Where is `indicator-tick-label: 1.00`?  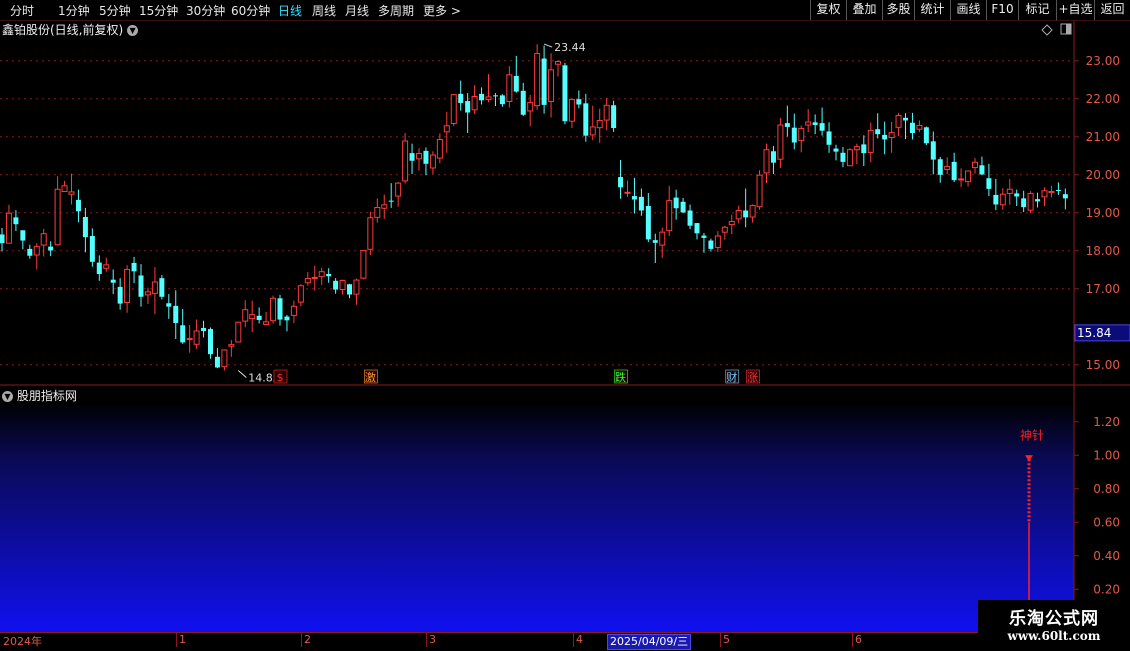
indicator-tick-label: 1.00 is located at coordinates (1106, 455).